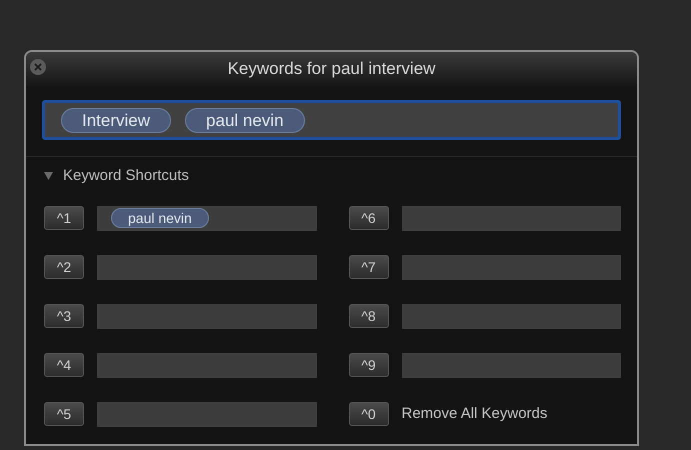 The image size is (691, 450). What do you see at coordinates (475, 414) in the screenshot?
I see `remove-all-keywords-label: Remove All Keywords` at bounding box center [475, 414].